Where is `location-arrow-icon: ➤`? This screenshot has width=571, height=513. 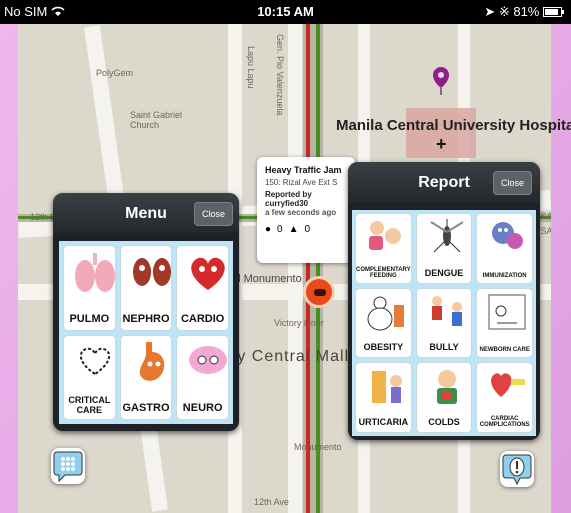
location-arrow-icon: ➤ is located at coordinates (490, 11).